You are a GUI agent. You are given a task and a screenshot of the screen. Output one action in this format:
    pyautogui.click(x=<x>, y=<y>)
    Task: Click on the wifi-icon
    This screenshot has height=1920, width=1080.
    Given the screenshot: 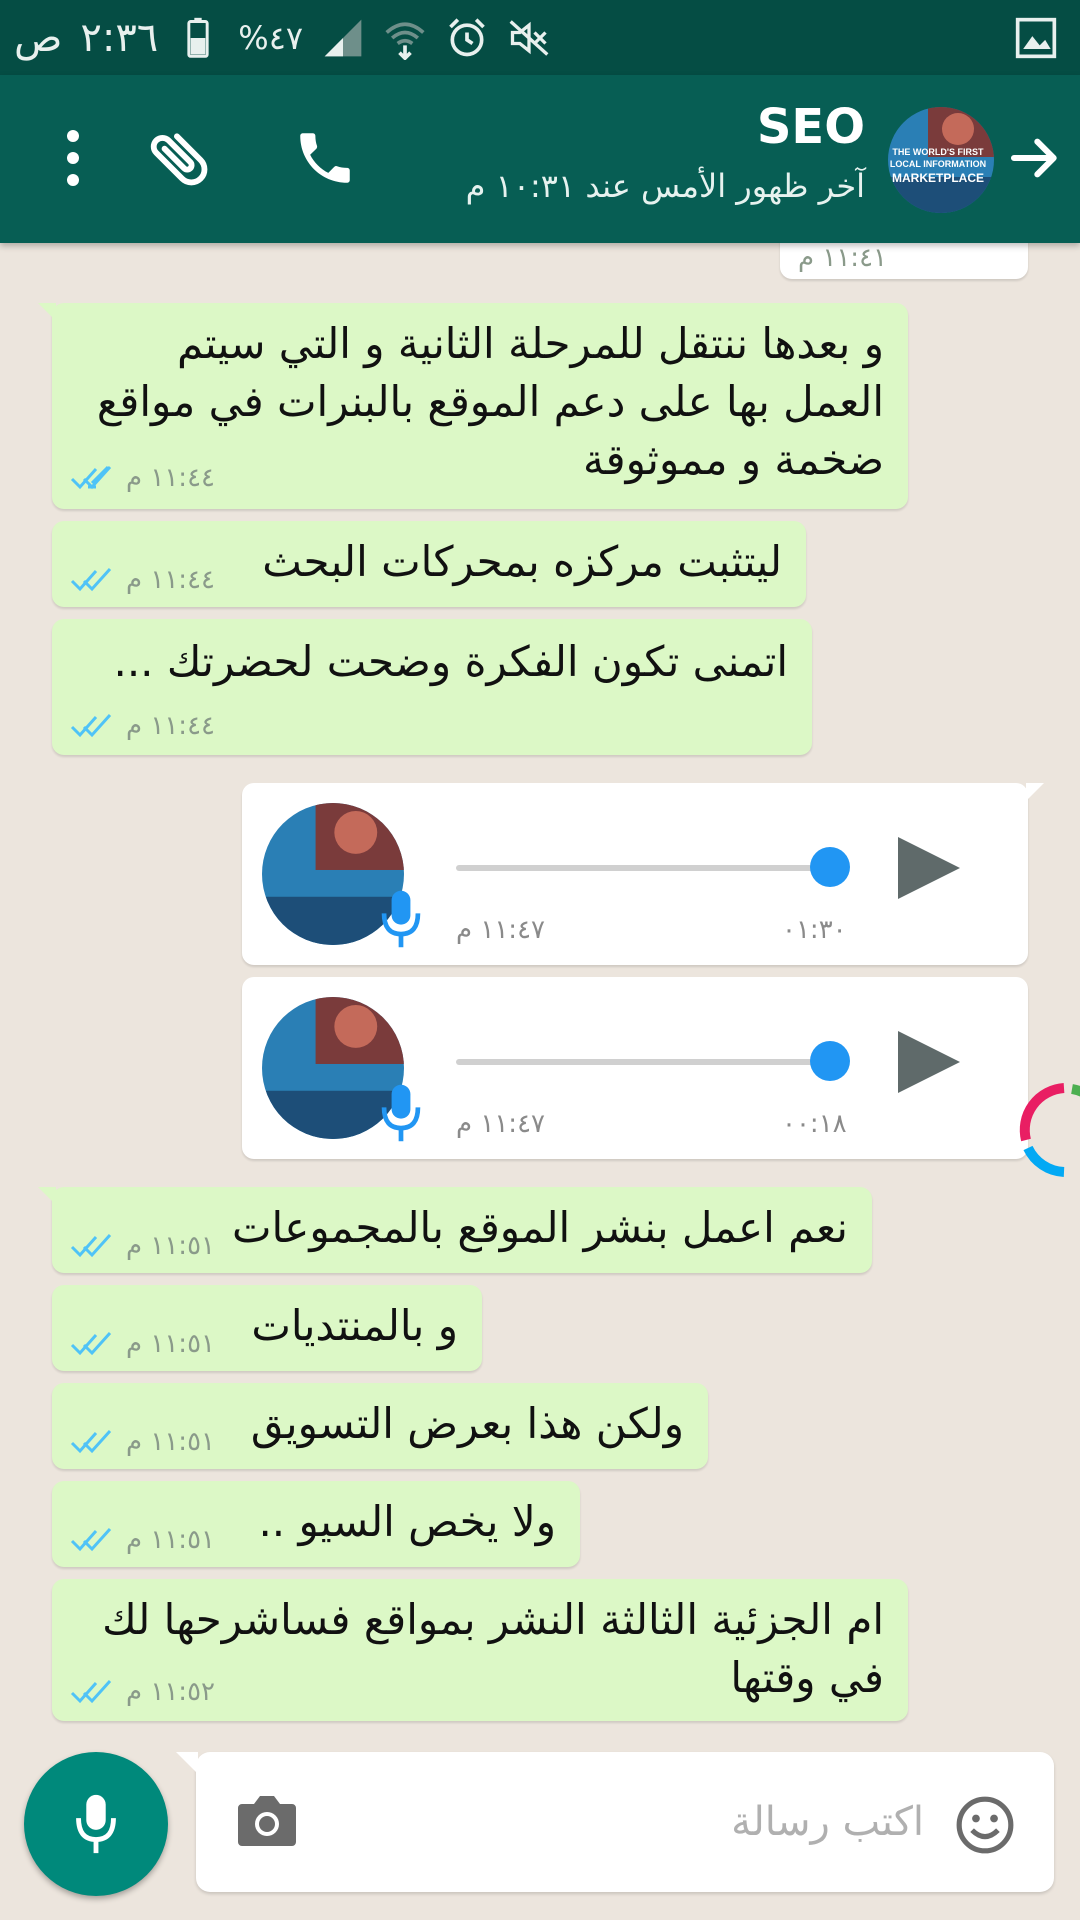 What is the action you would take?
    pyautogui.click(x=405, y=40)
    